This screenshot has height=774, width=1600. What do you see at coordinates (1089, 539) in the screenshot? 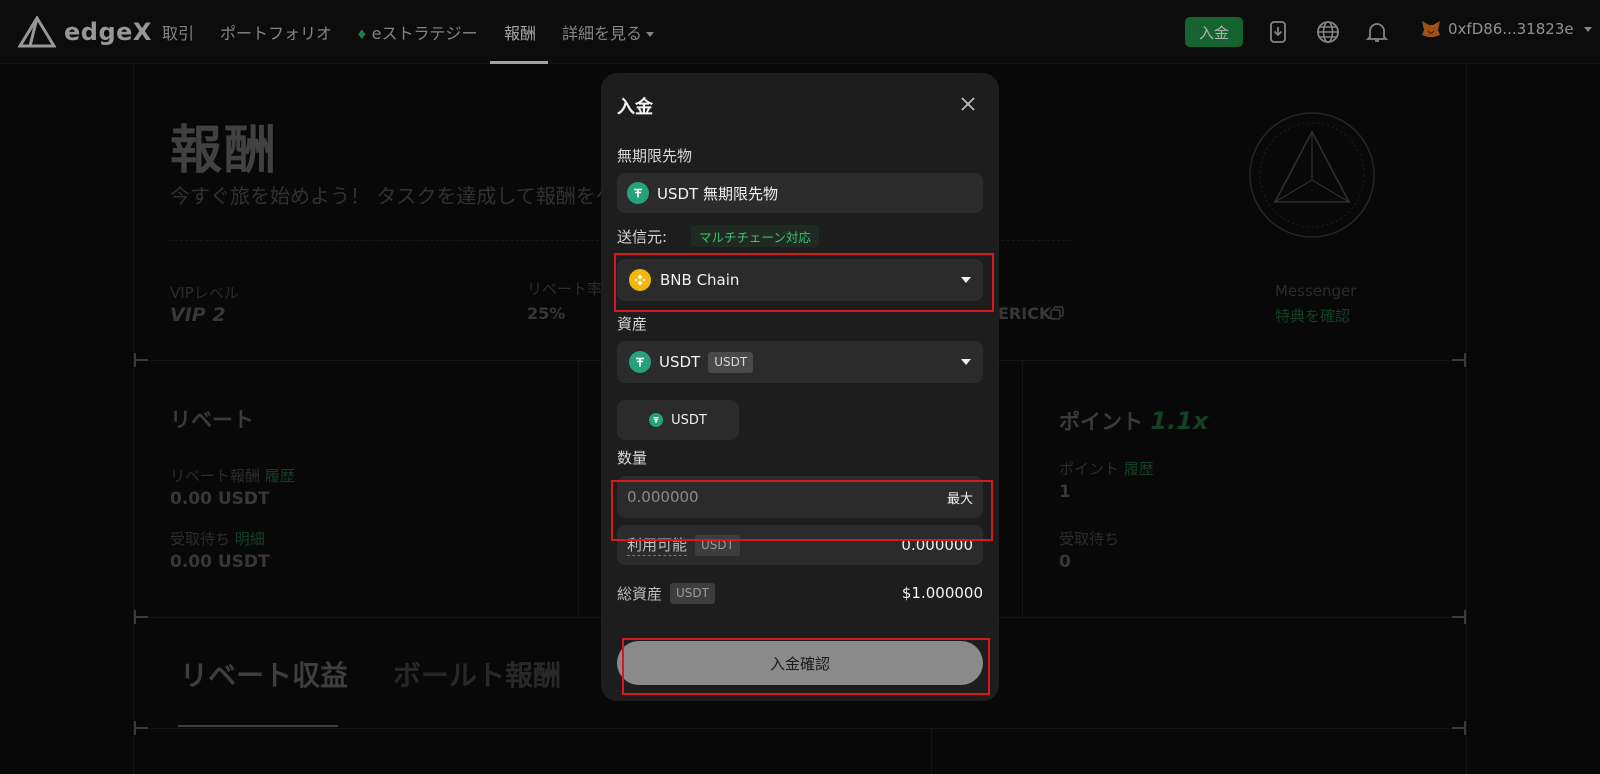
I see `points-pending-label: 受取待ち` at bounding box center [1089, 539].